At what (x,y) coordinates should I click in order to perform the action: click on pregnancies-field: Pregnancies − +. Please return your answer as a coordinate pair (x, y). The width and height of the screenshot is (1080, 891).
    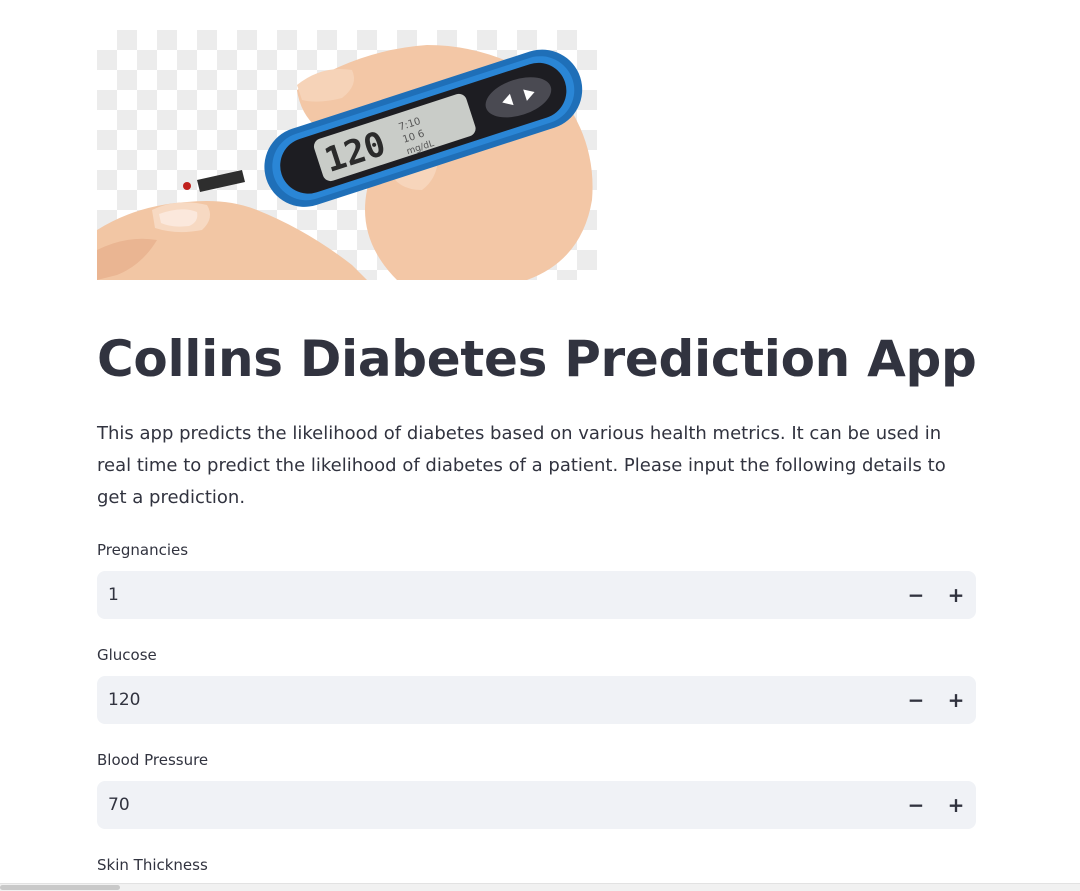
    Looking at the image, I should click on (536, 579).